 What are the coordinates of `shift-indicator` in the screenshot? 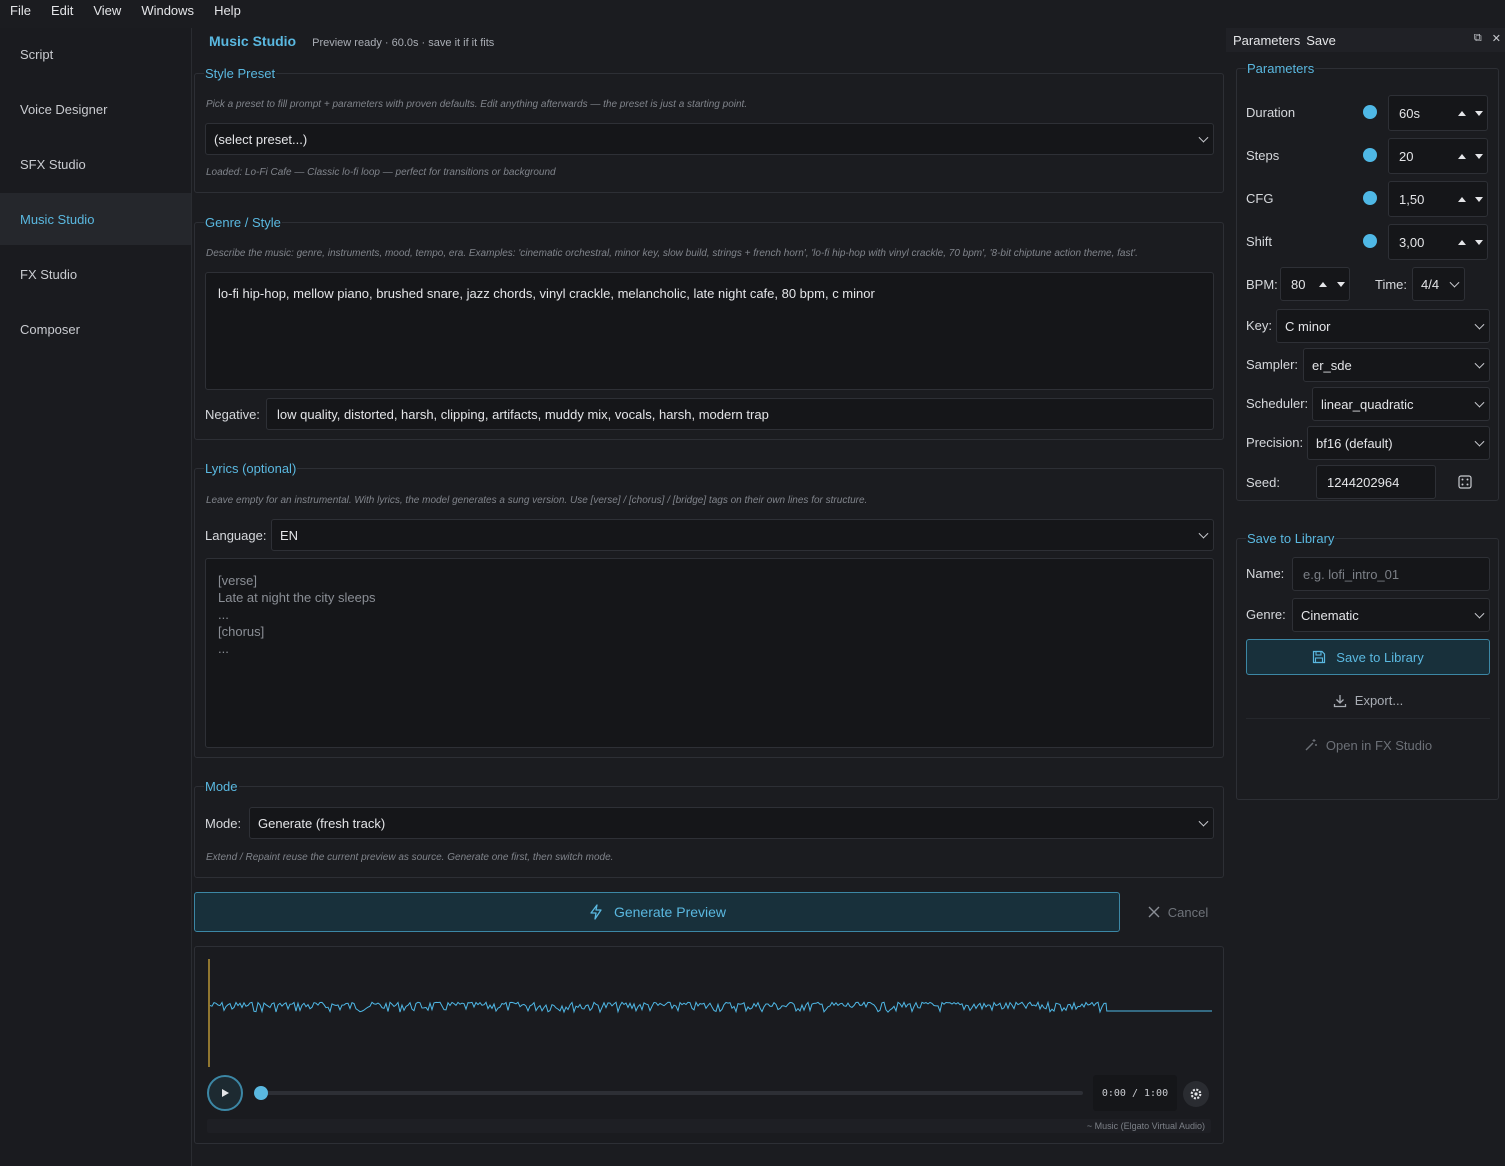 It's located at (1370, 241).